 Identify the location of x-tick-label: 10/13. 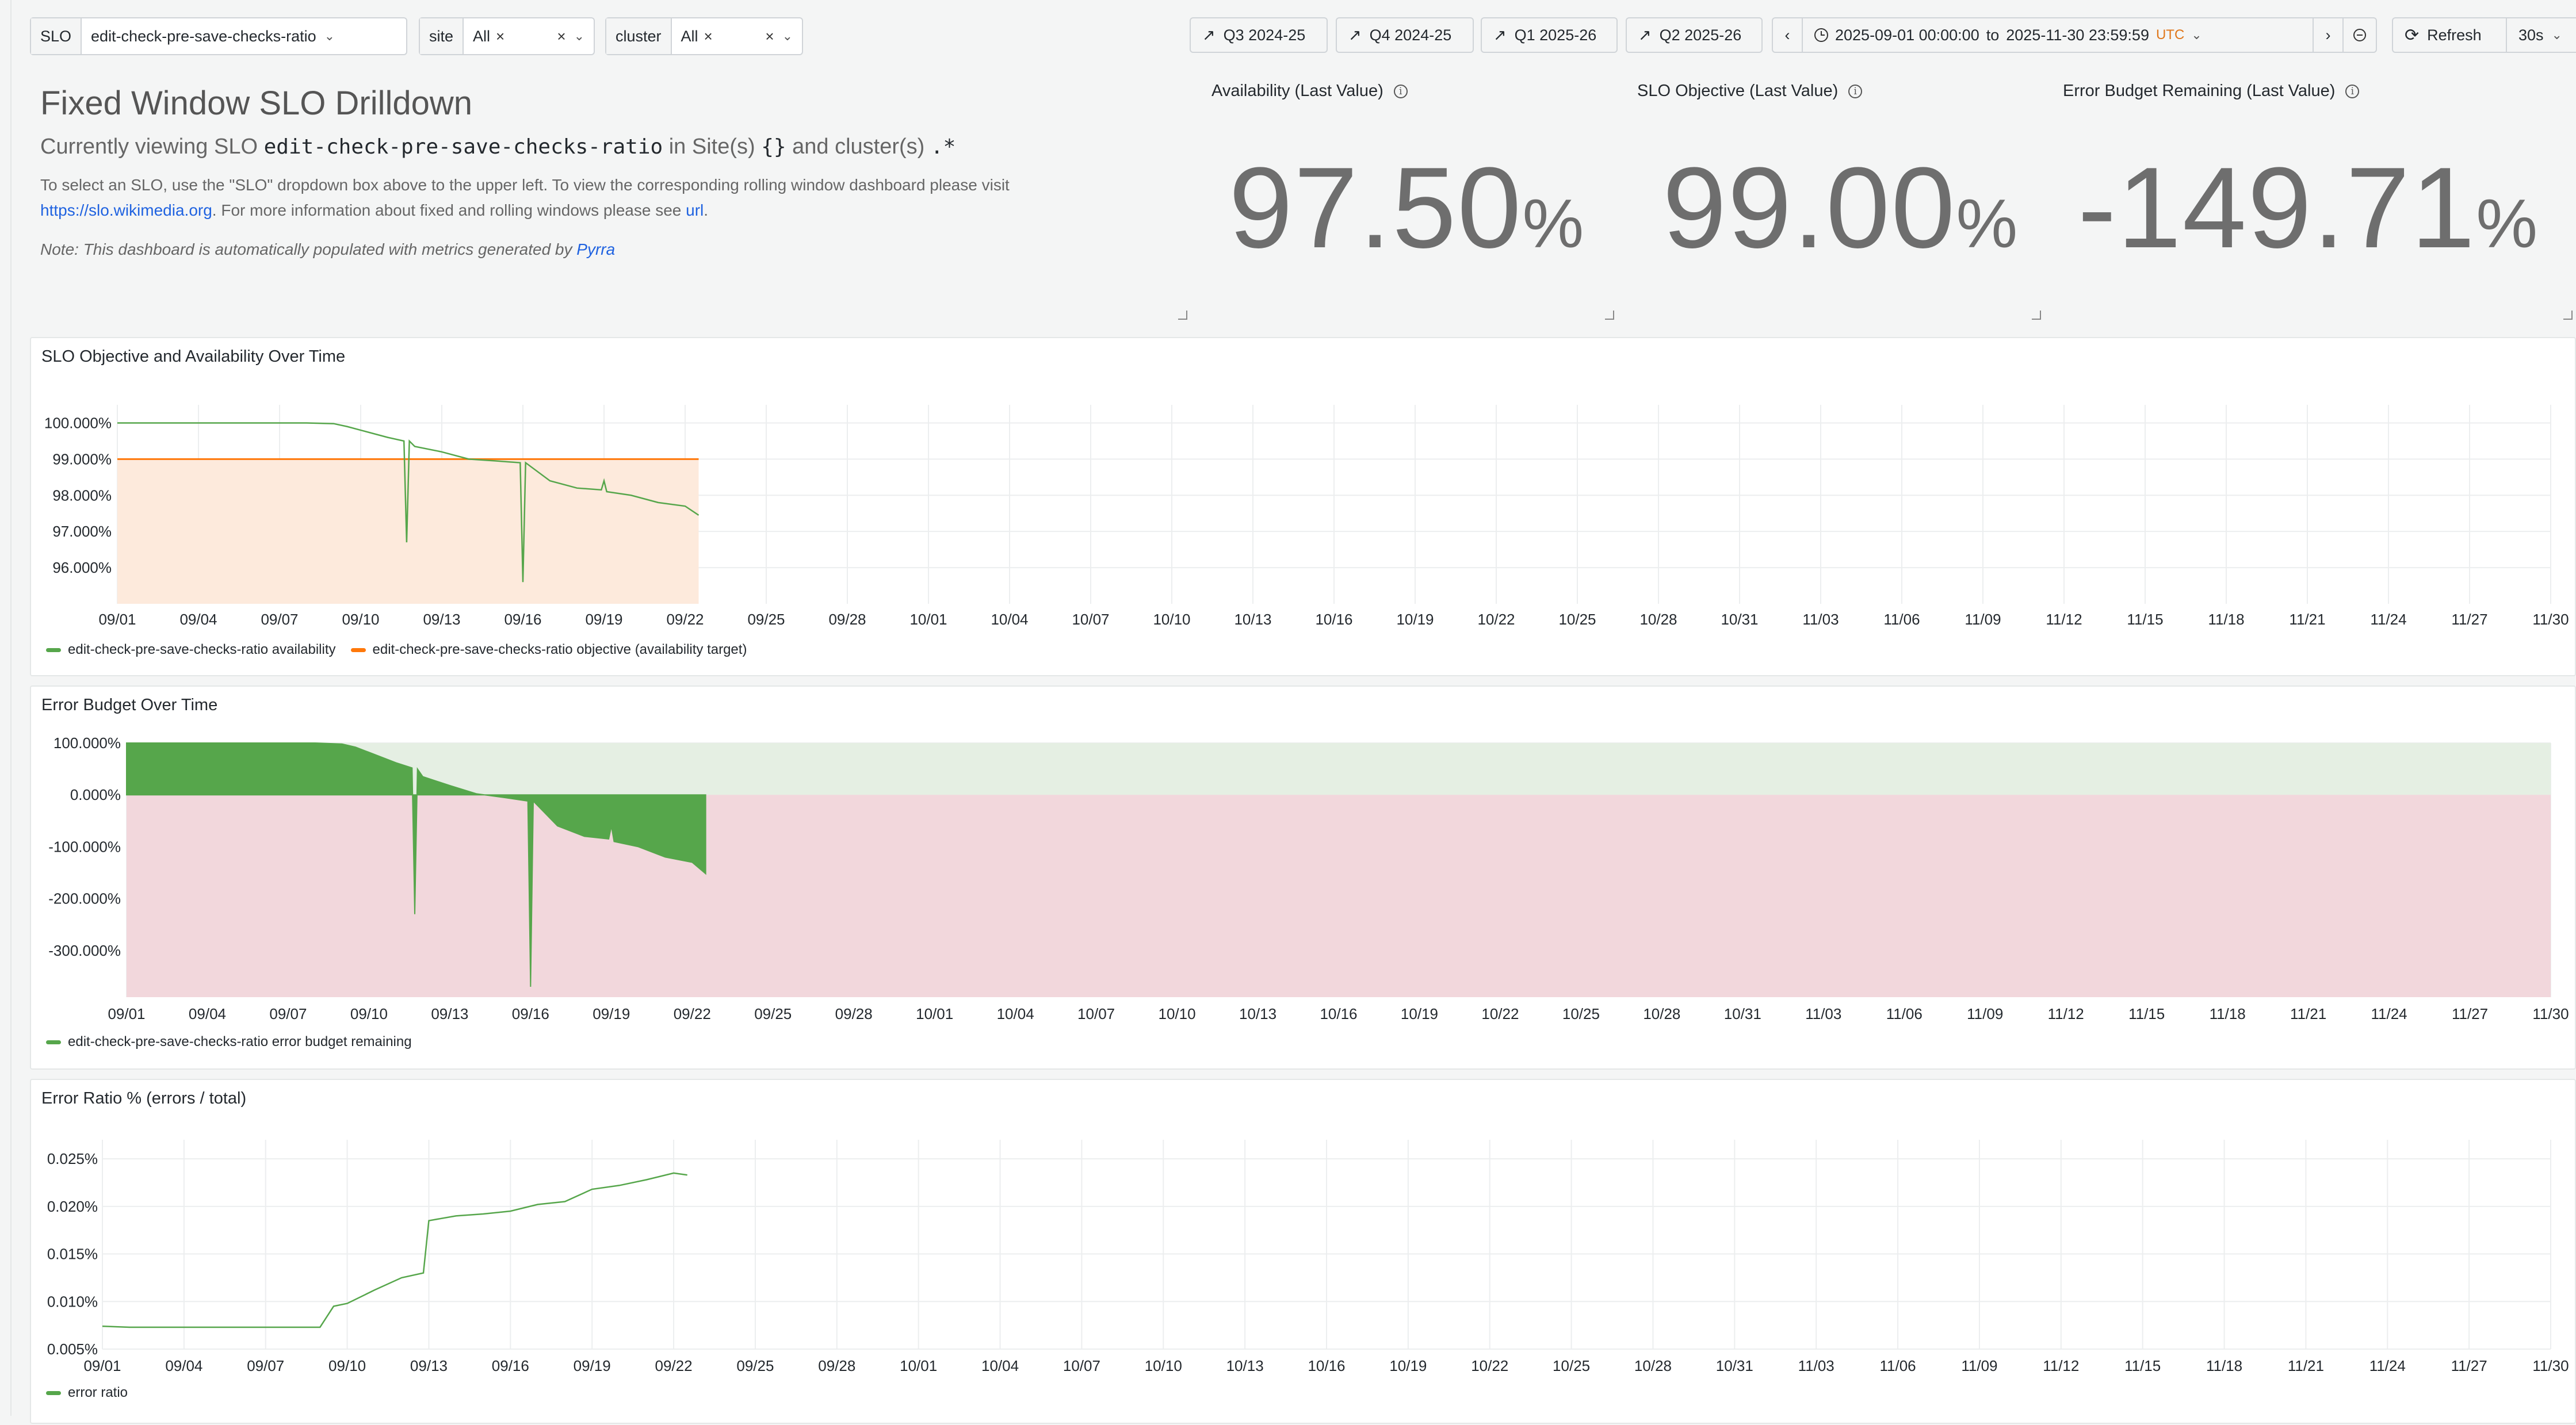
(1257, 1013).